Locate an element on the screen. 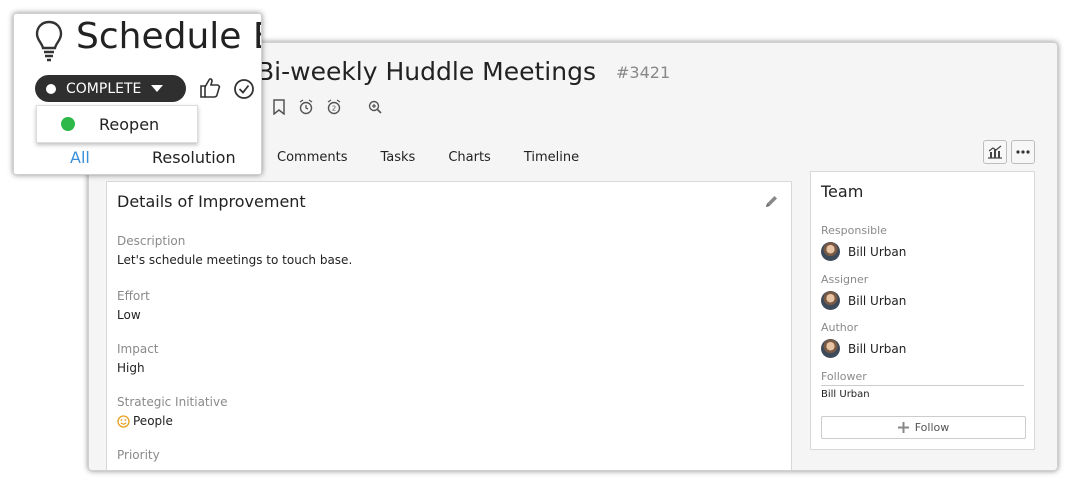 The height and width of the screenshot is (482, 1068). author-label: Author is located at coordinates (840, 327).